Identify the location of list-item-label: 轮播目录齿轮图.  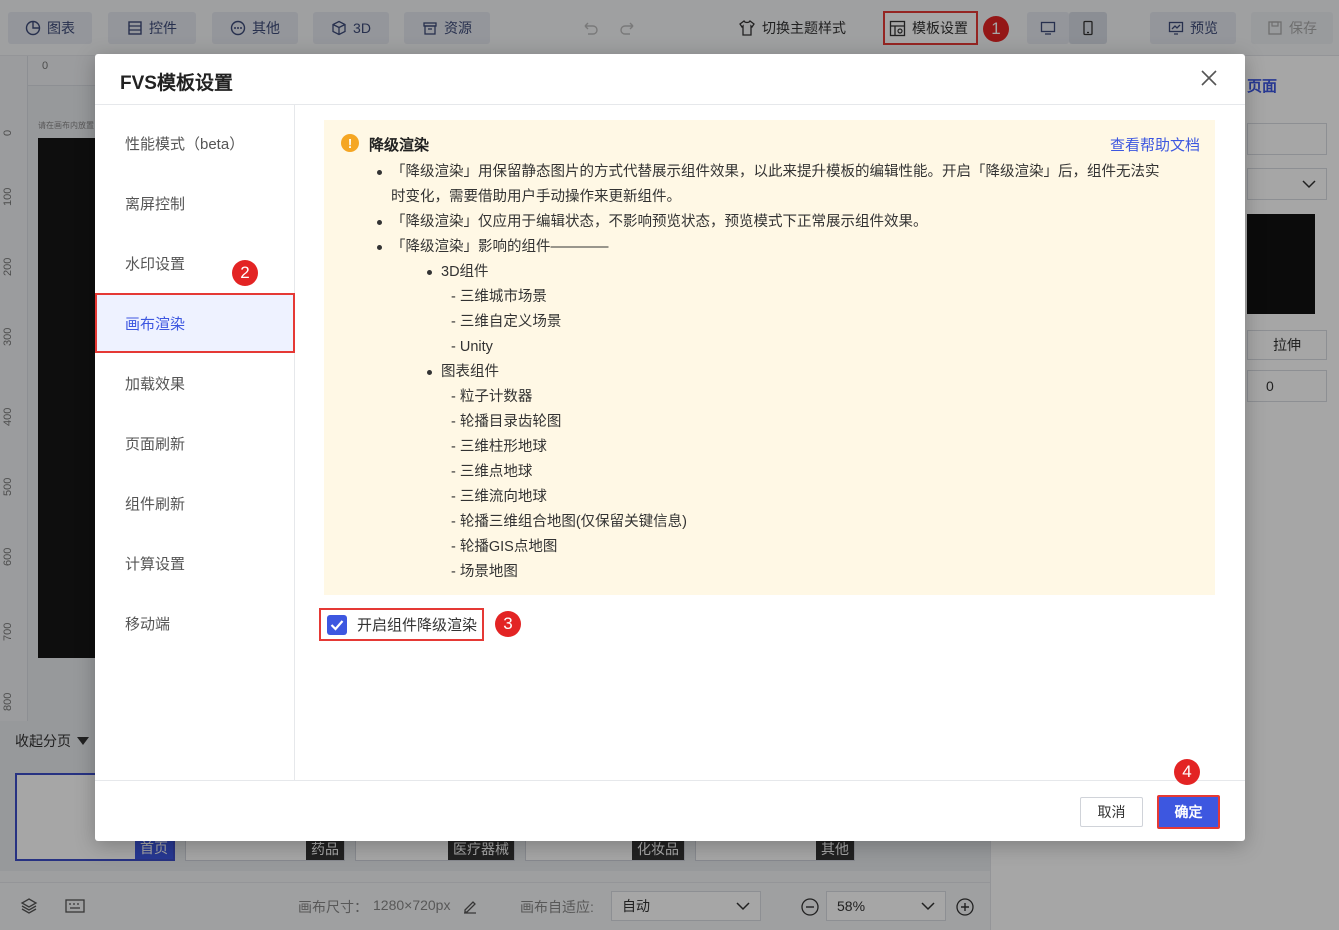
(510, 422).